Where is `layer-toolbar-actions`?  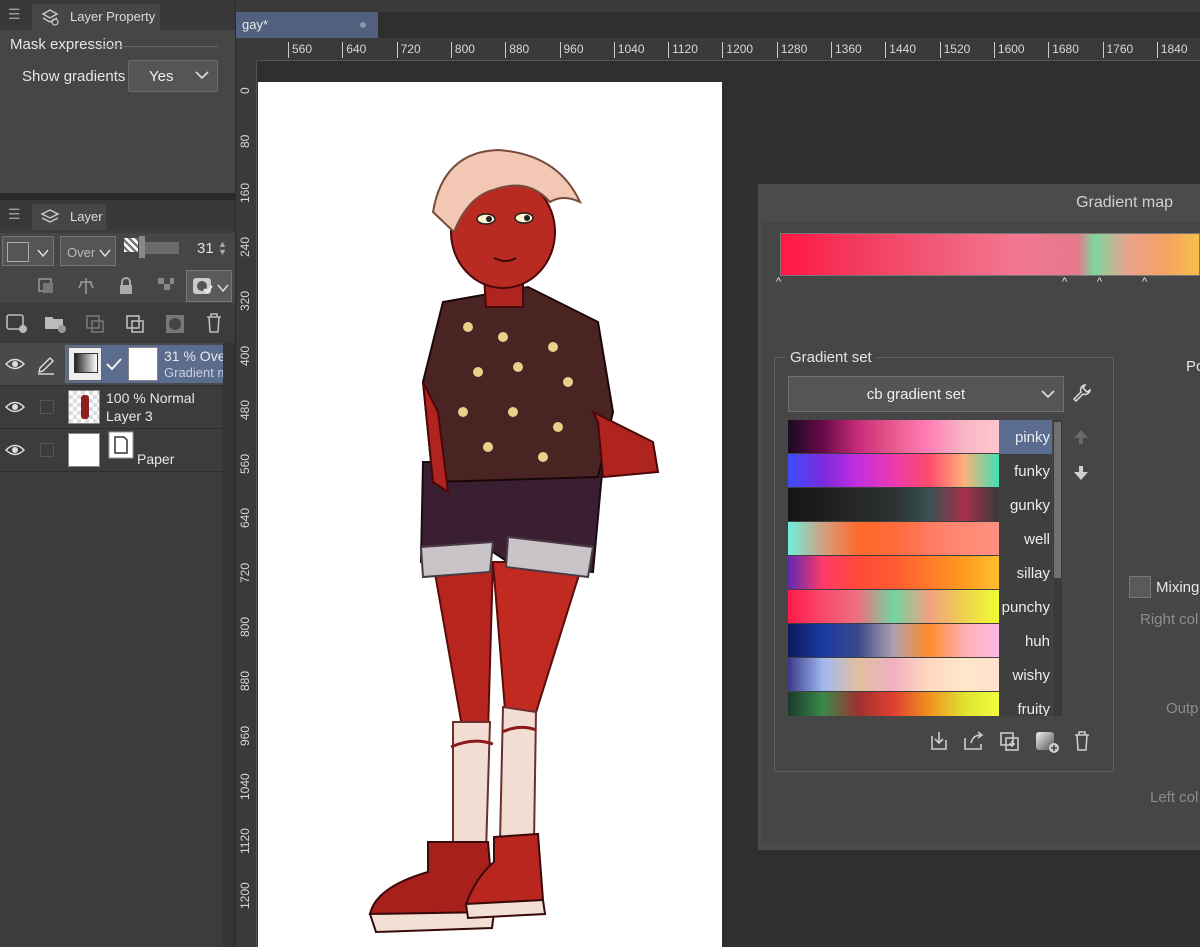 layer-toolbar-actions is located at coordinates (117, 323).